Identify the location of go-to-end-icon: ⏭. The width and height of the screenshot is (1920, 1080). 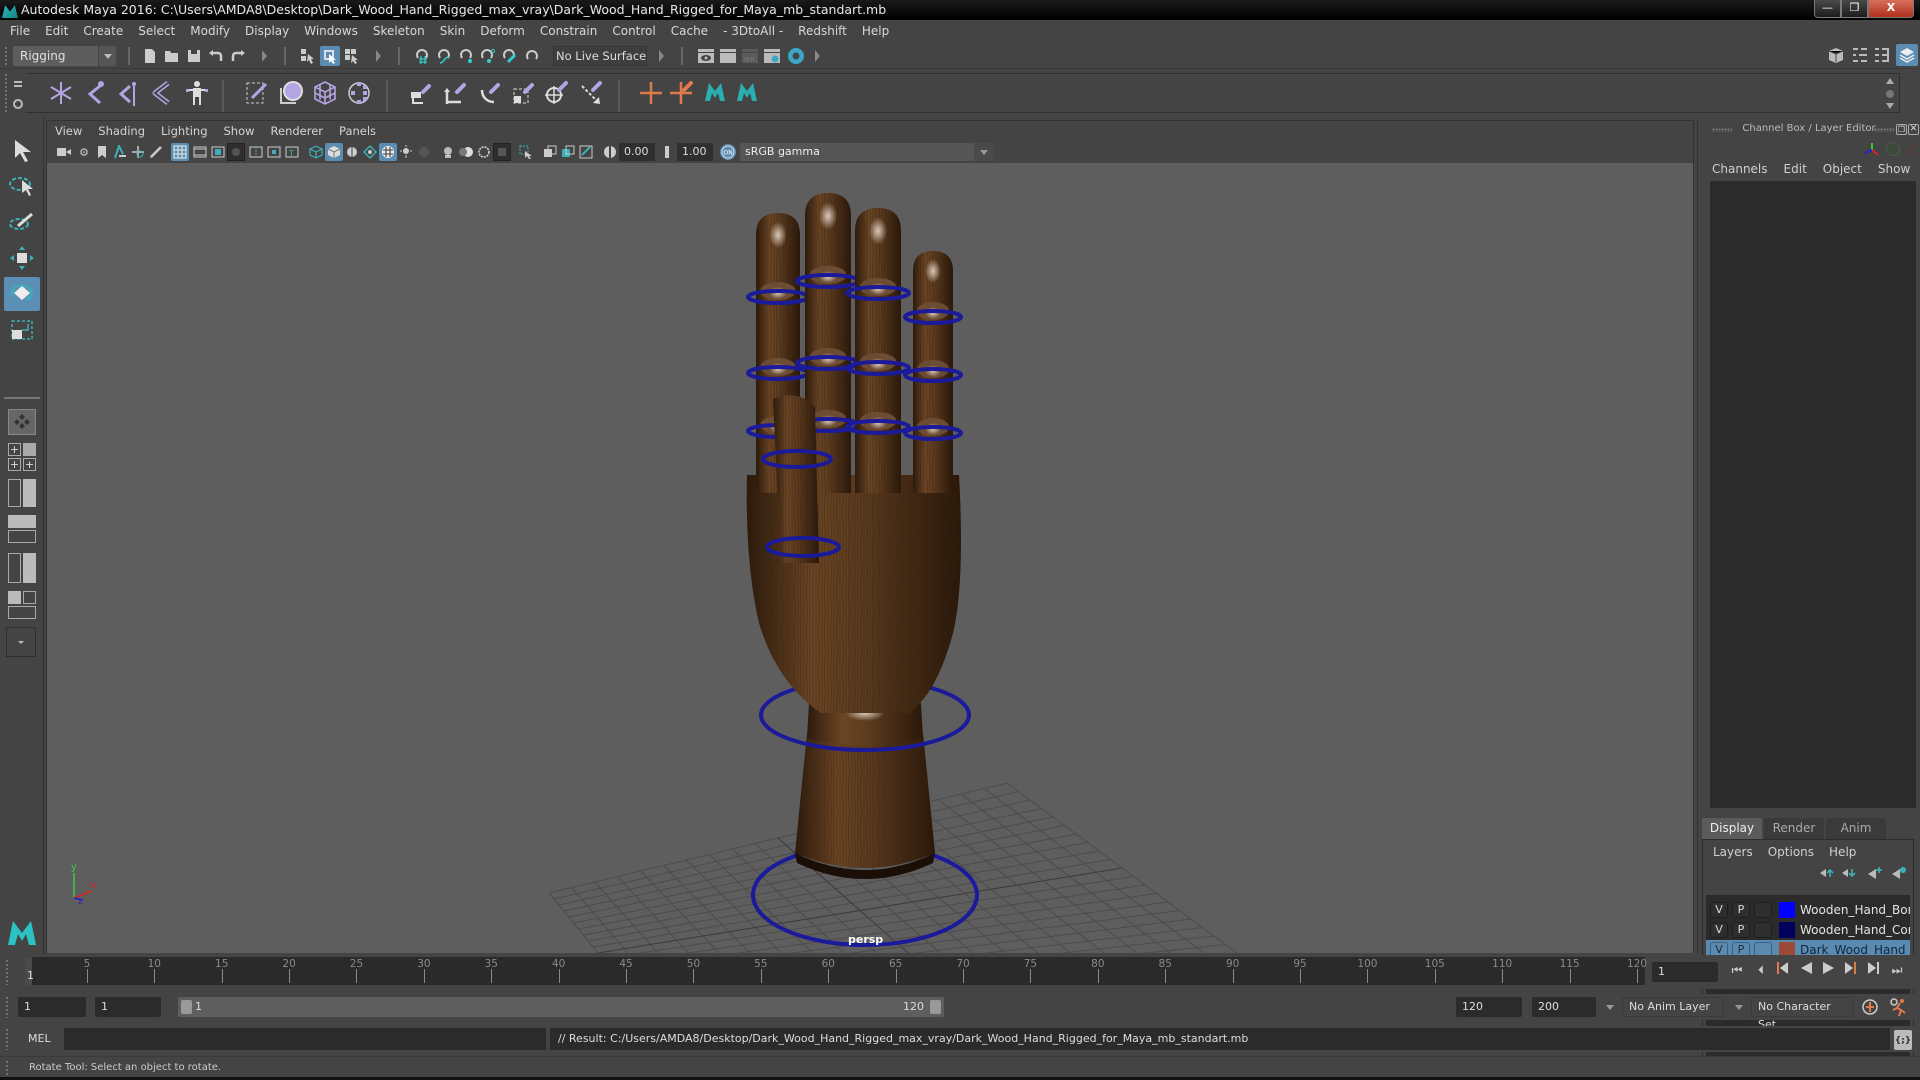
(1897, 970).